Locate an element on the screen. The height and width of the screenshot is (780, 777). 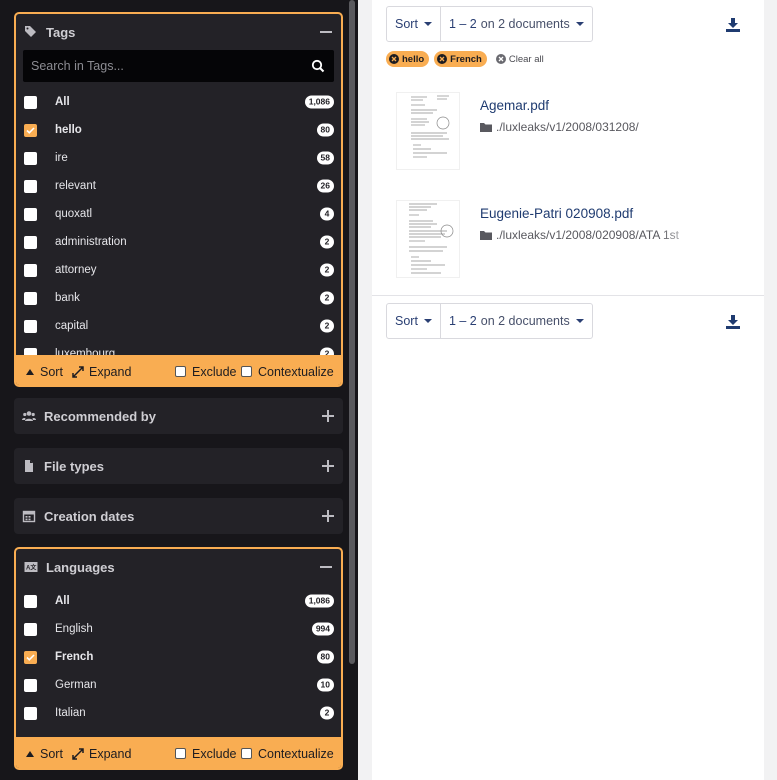
tag-item-luxembourg: luxembourg 2 is located at coordinates (178, 347).